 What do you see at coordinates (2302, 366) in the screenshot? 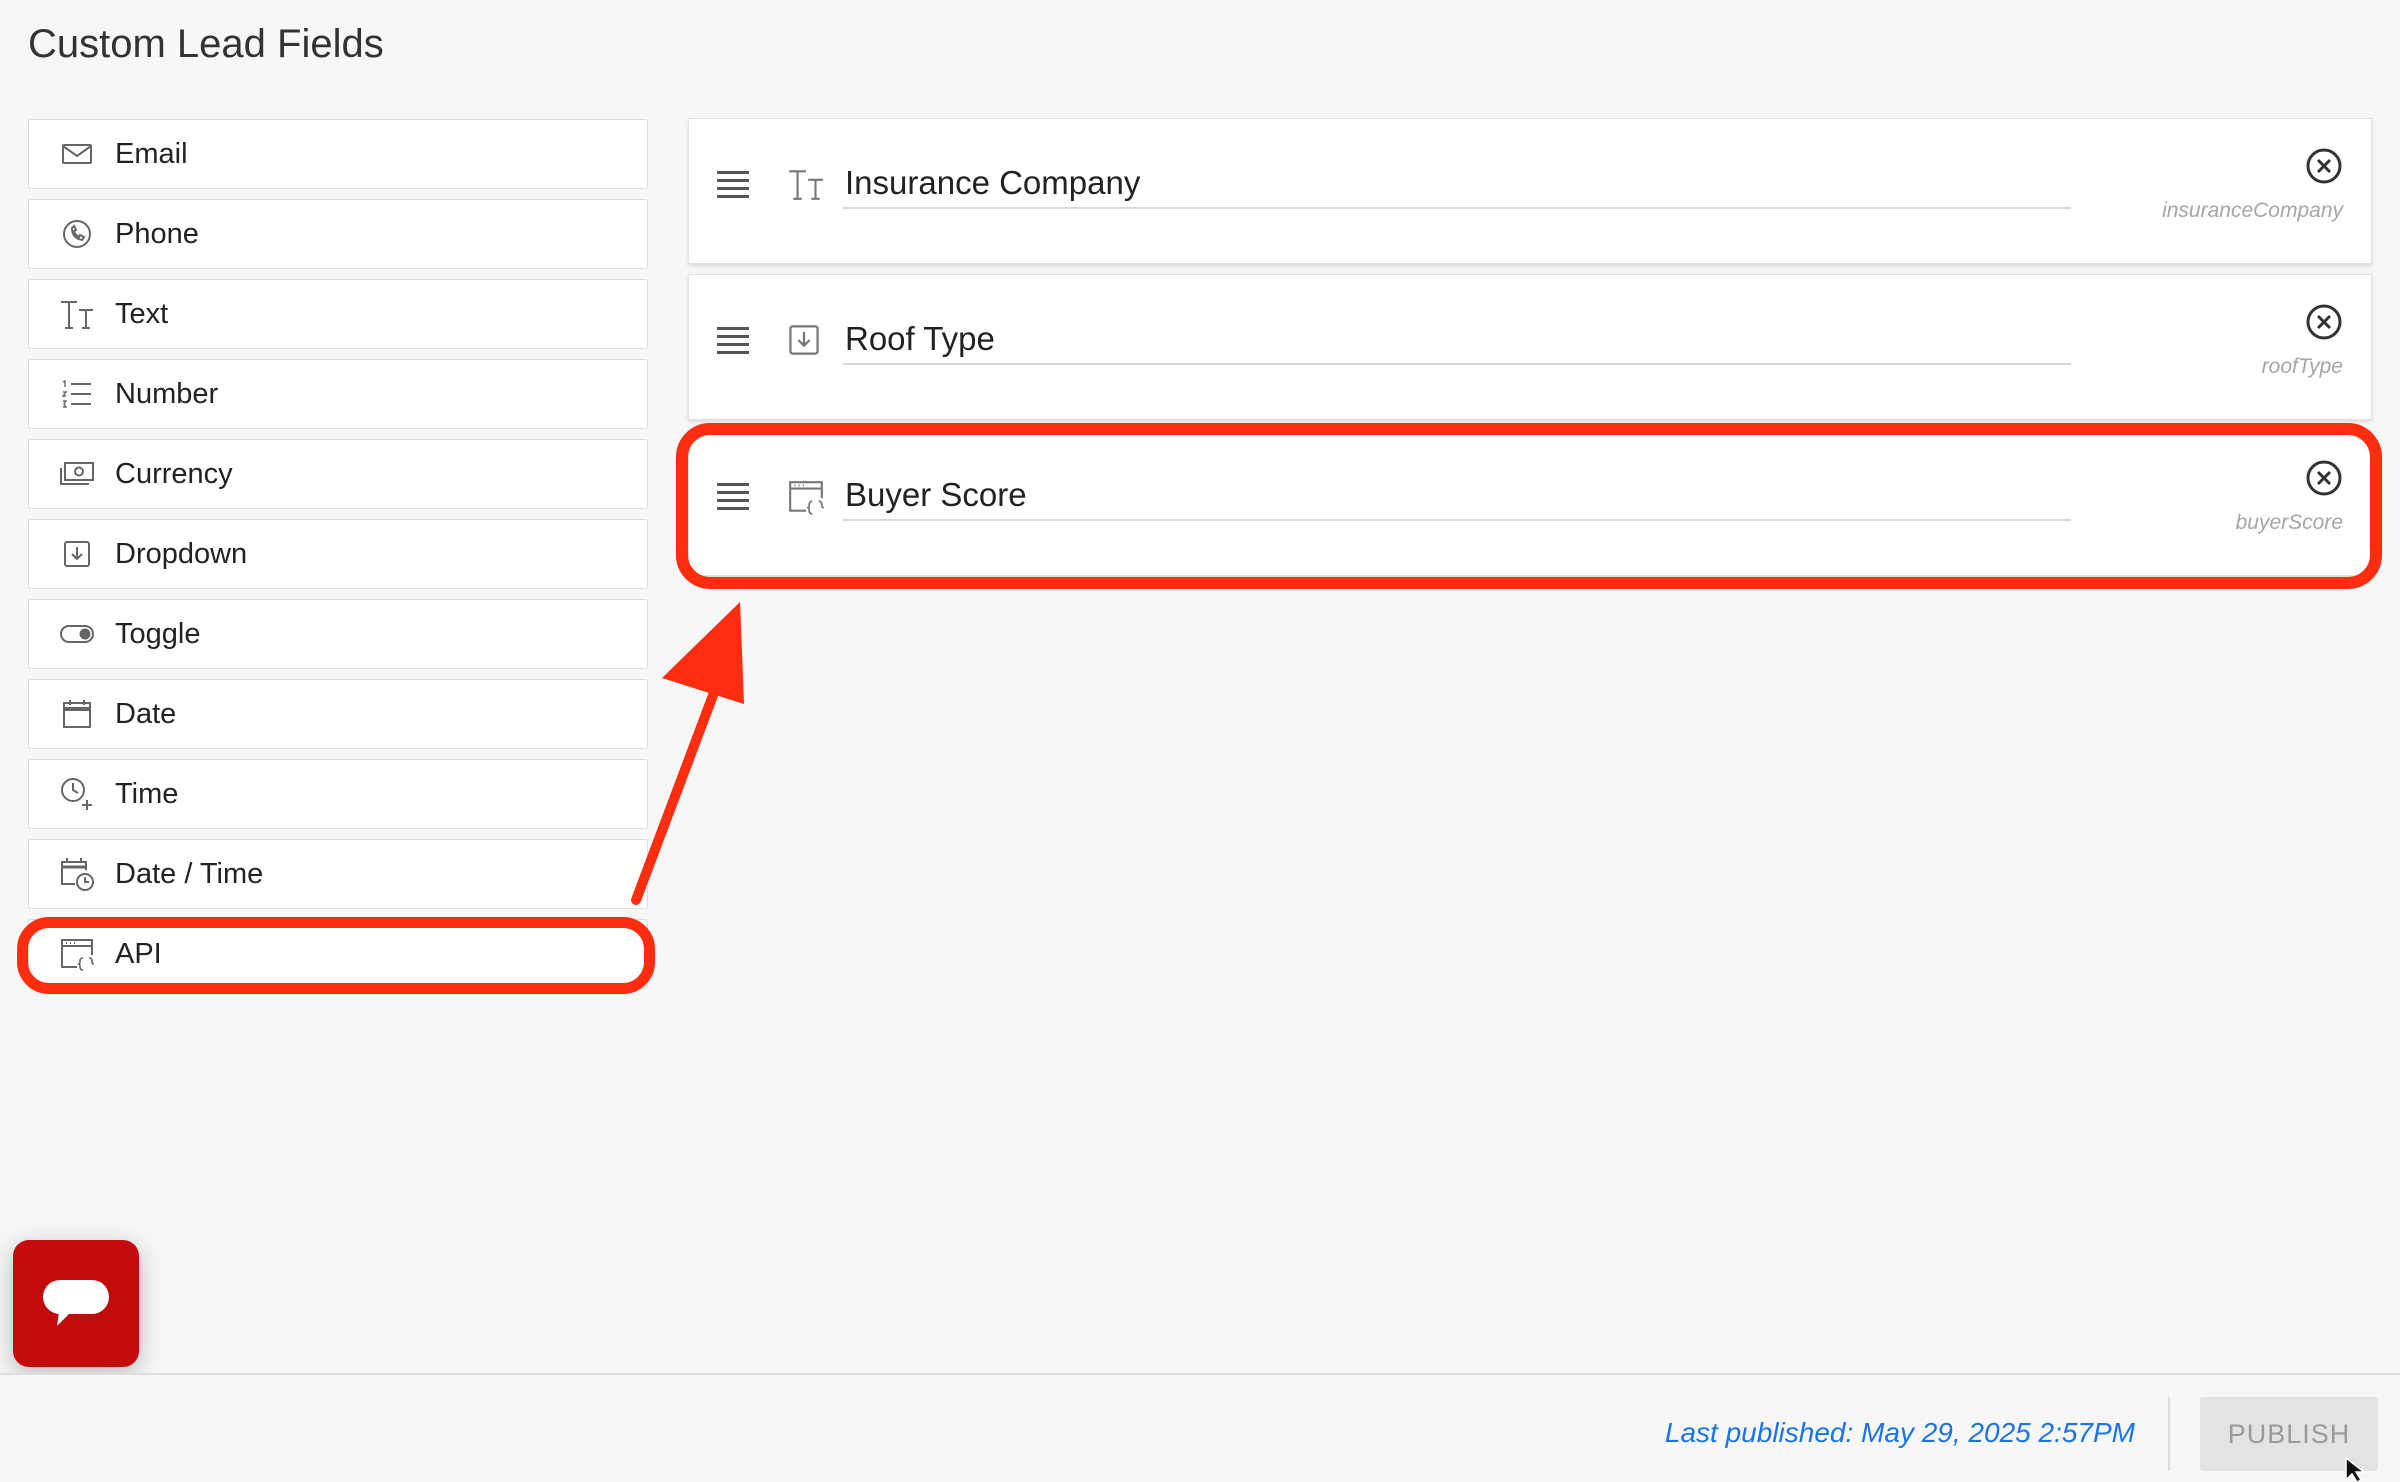
I see `field-key: roofType` at bounding box center [2302, 366].